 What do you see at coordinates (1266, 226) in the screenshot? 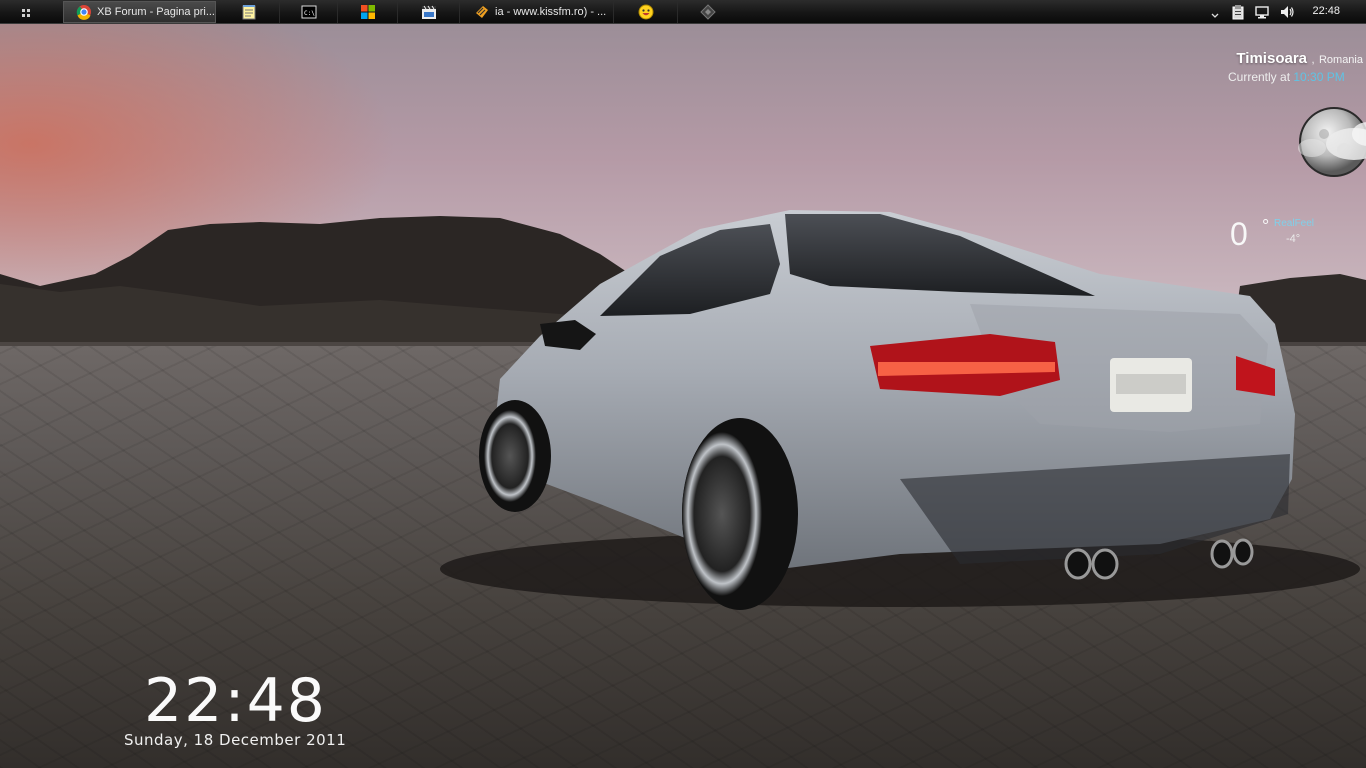
I see `weather-degree-symbol: °` at bounding box center [1266, 226].